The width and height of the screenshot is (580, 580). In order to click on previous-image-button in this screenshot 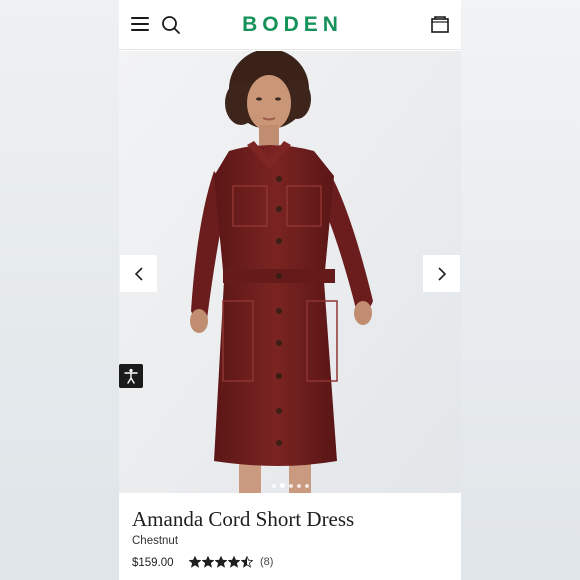, I will do `click(138, 273)`.